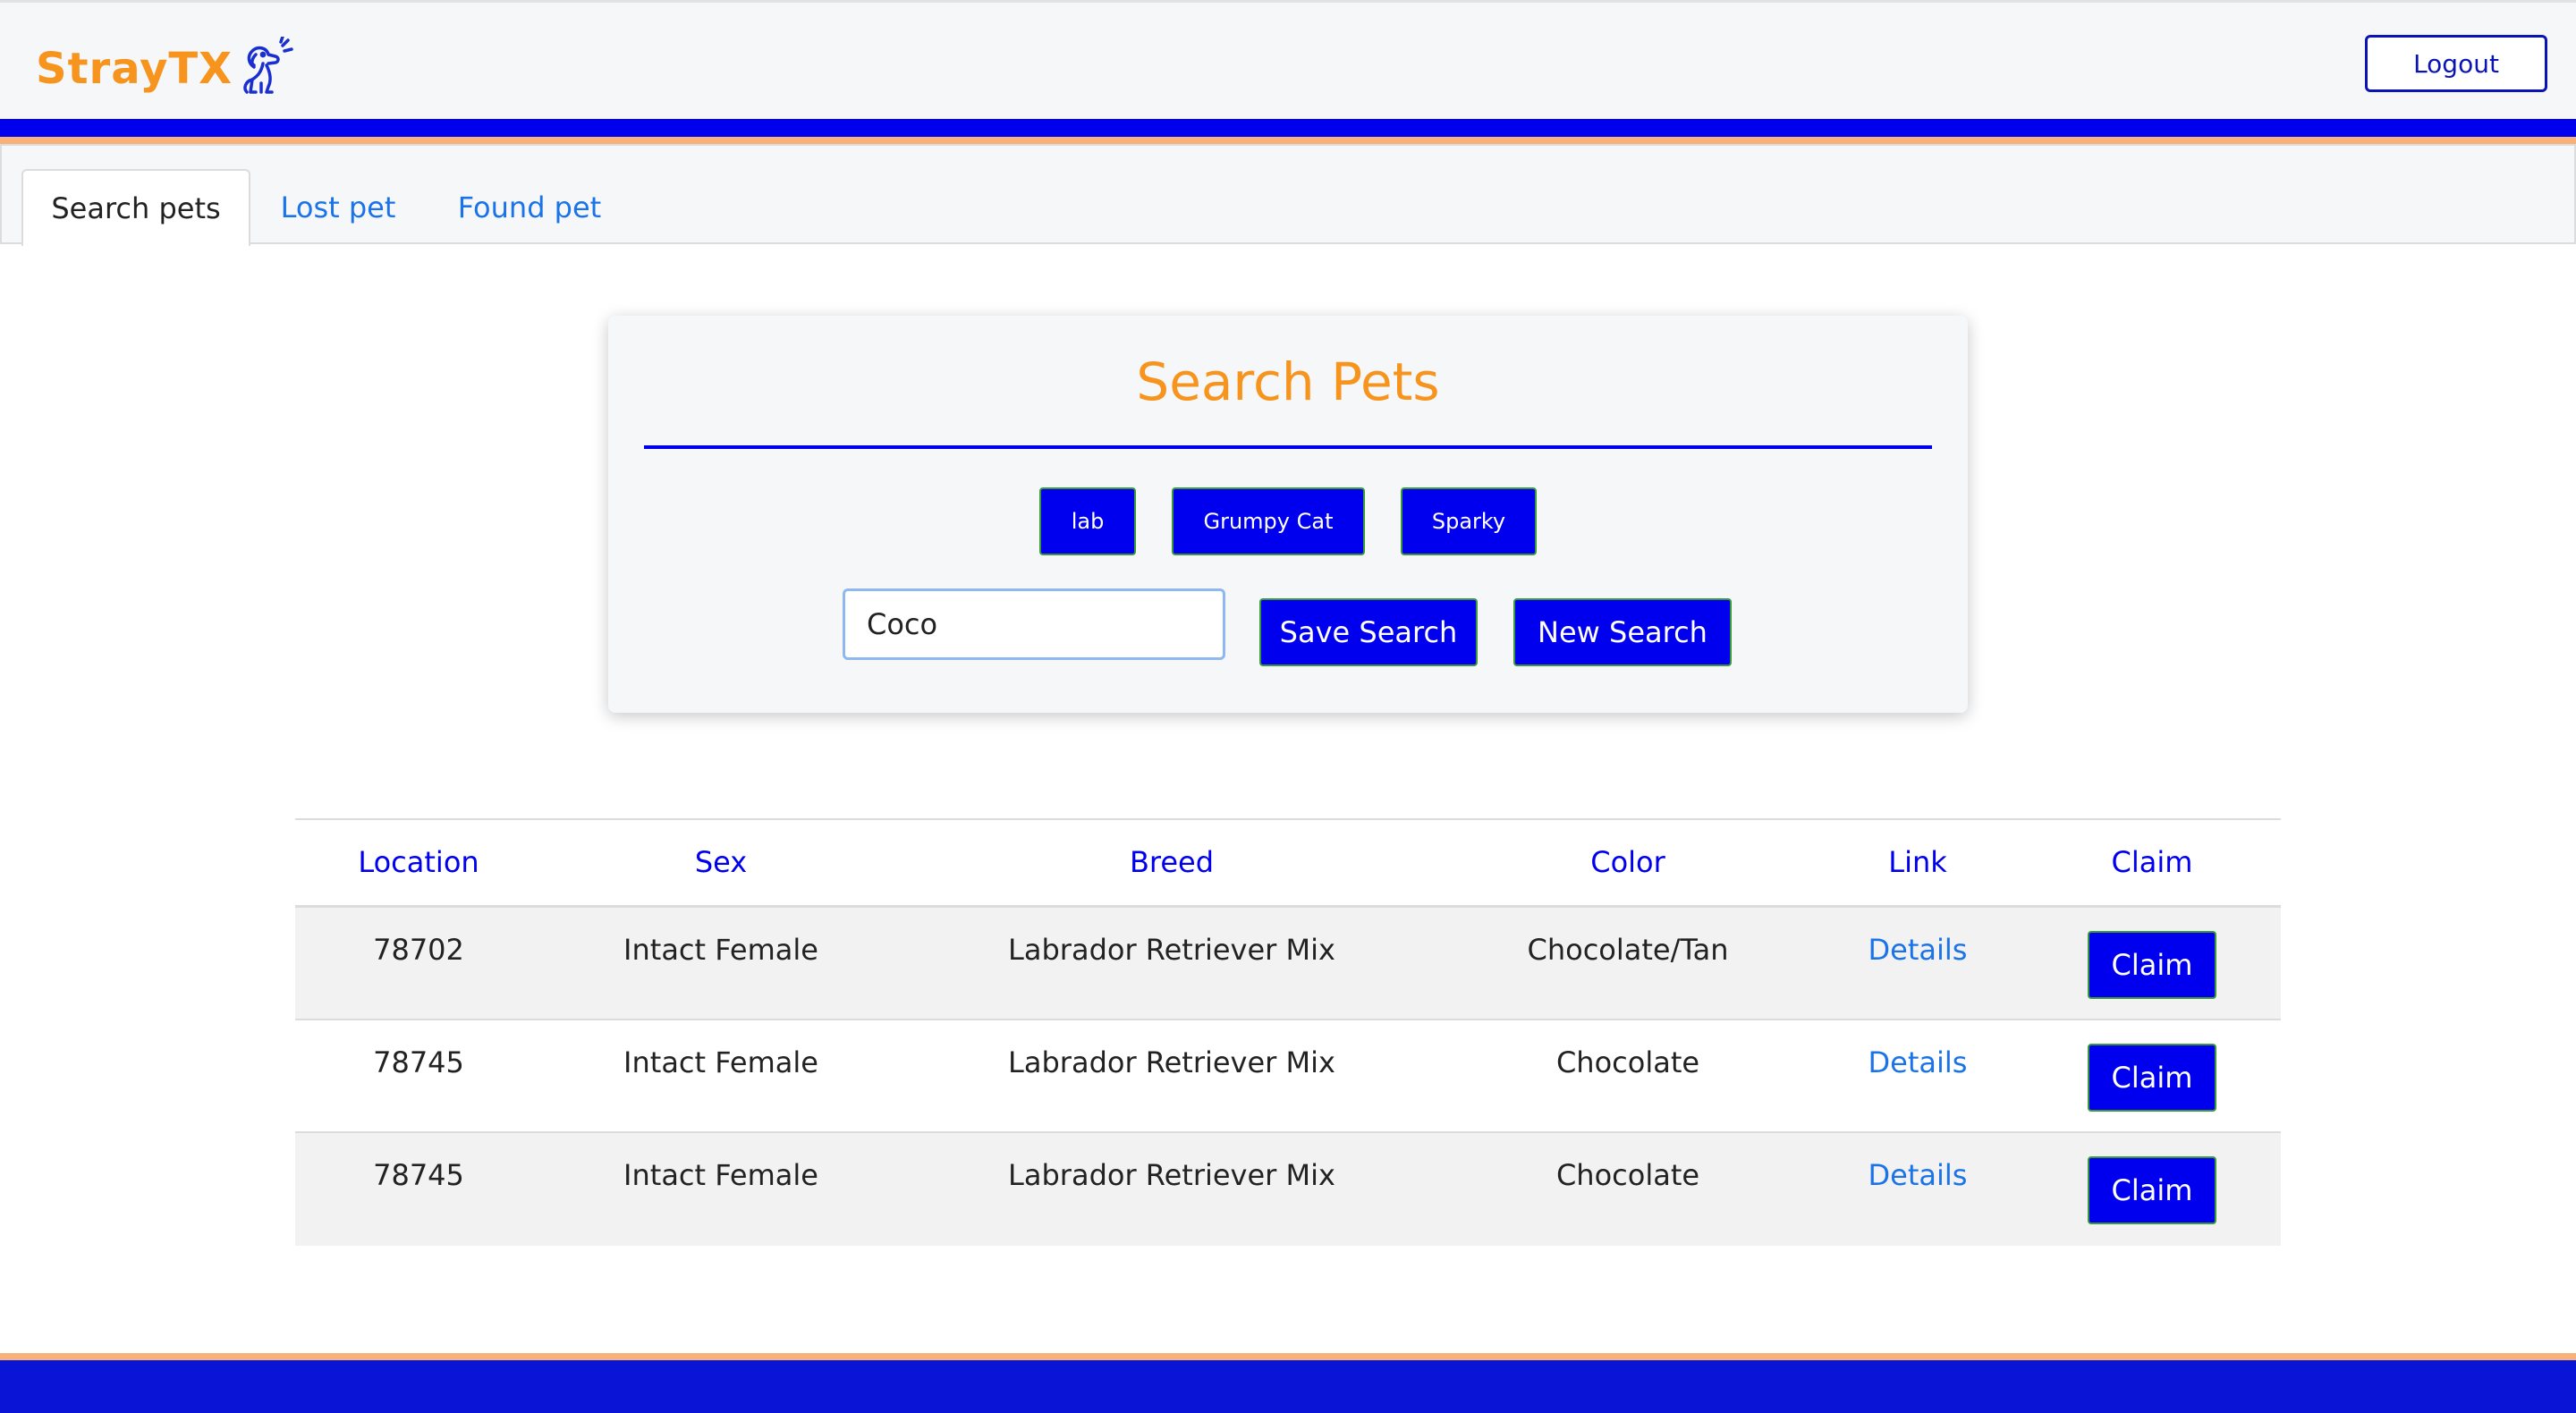  What do you see at coordinates (1627, 862) in the screenshot?
I see `column-header-color: Color` at bounding box center [1627, 862].